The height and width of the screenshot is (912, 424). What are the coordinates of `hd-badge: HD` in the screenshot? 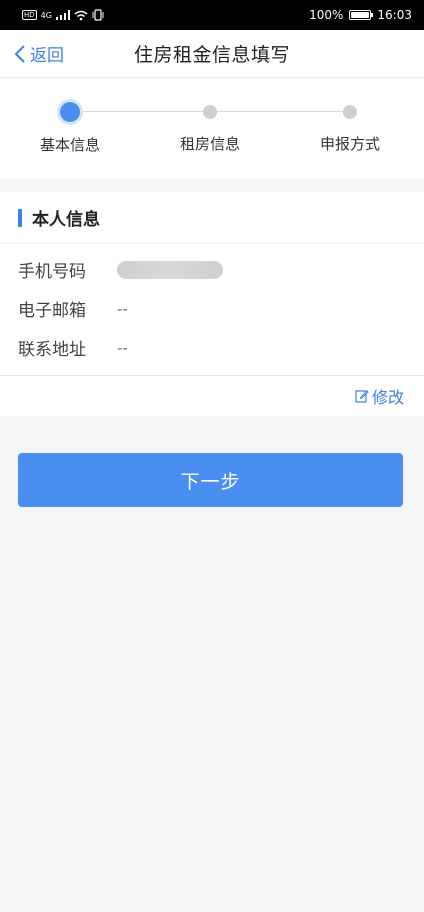 It's located at (29, 15).